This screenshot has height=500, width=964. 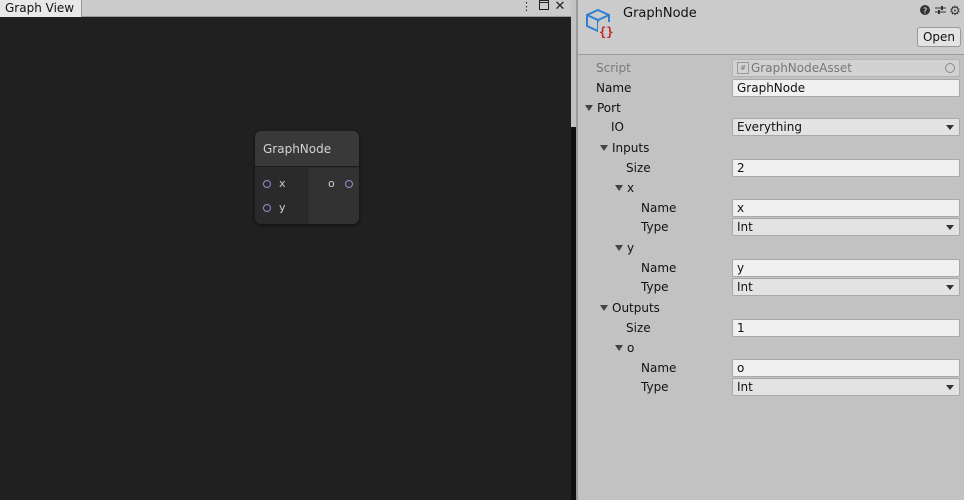 What do you see at coordinates (613, 68) in the screenshot?
I see `script-label: Script` at bounding box center [613, 68].